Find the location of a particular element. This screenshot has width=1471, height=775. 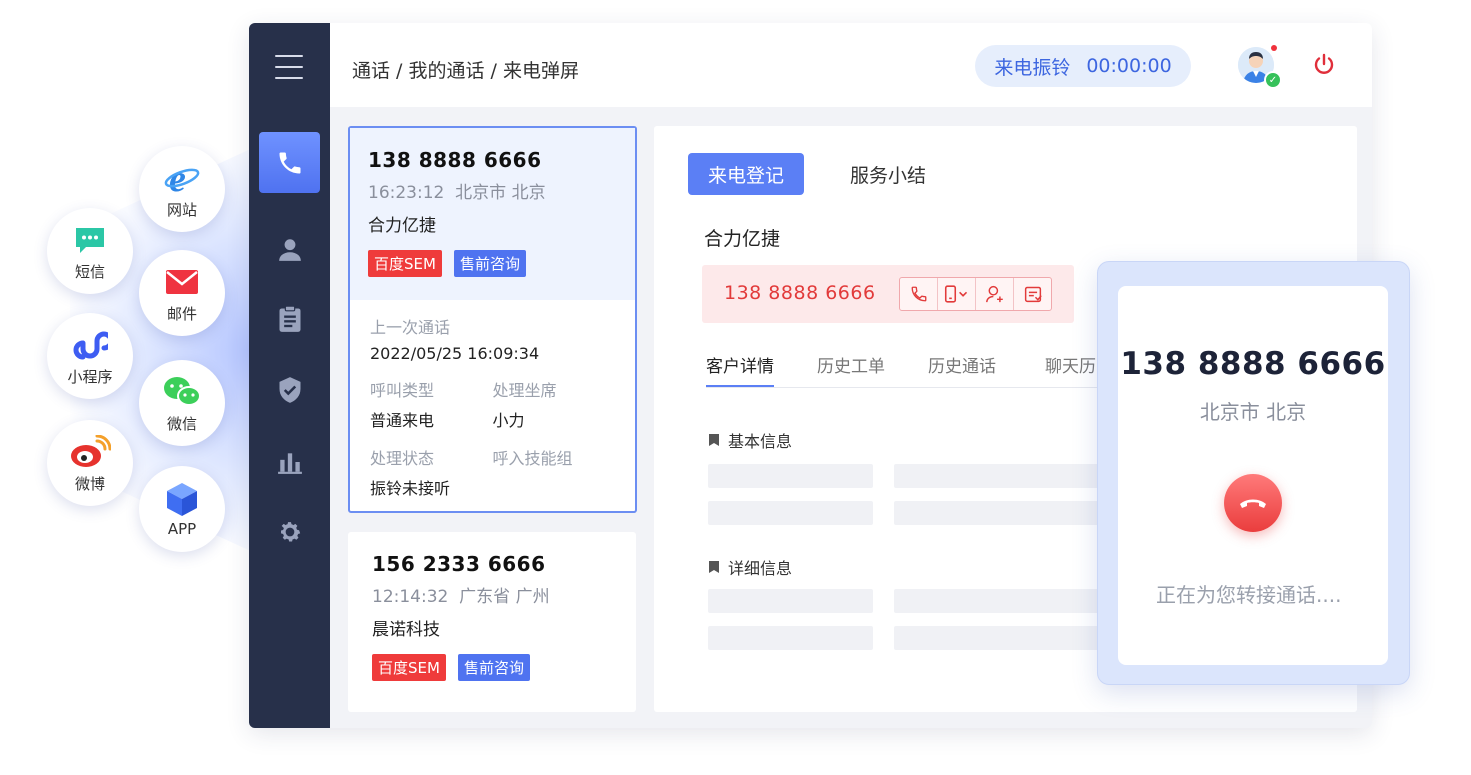

customer-phone: 138 8888 6666 is located at coordinates (800, 293).